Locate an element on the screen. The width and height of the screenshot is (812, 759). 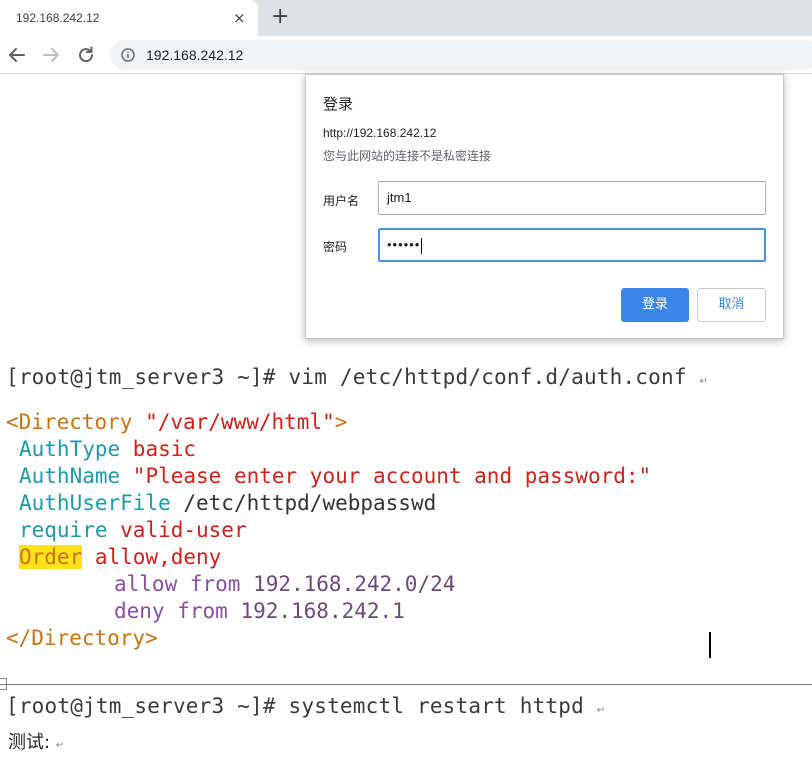
config-line-authtype: AuthType basic is located at coordinates (107, 449).